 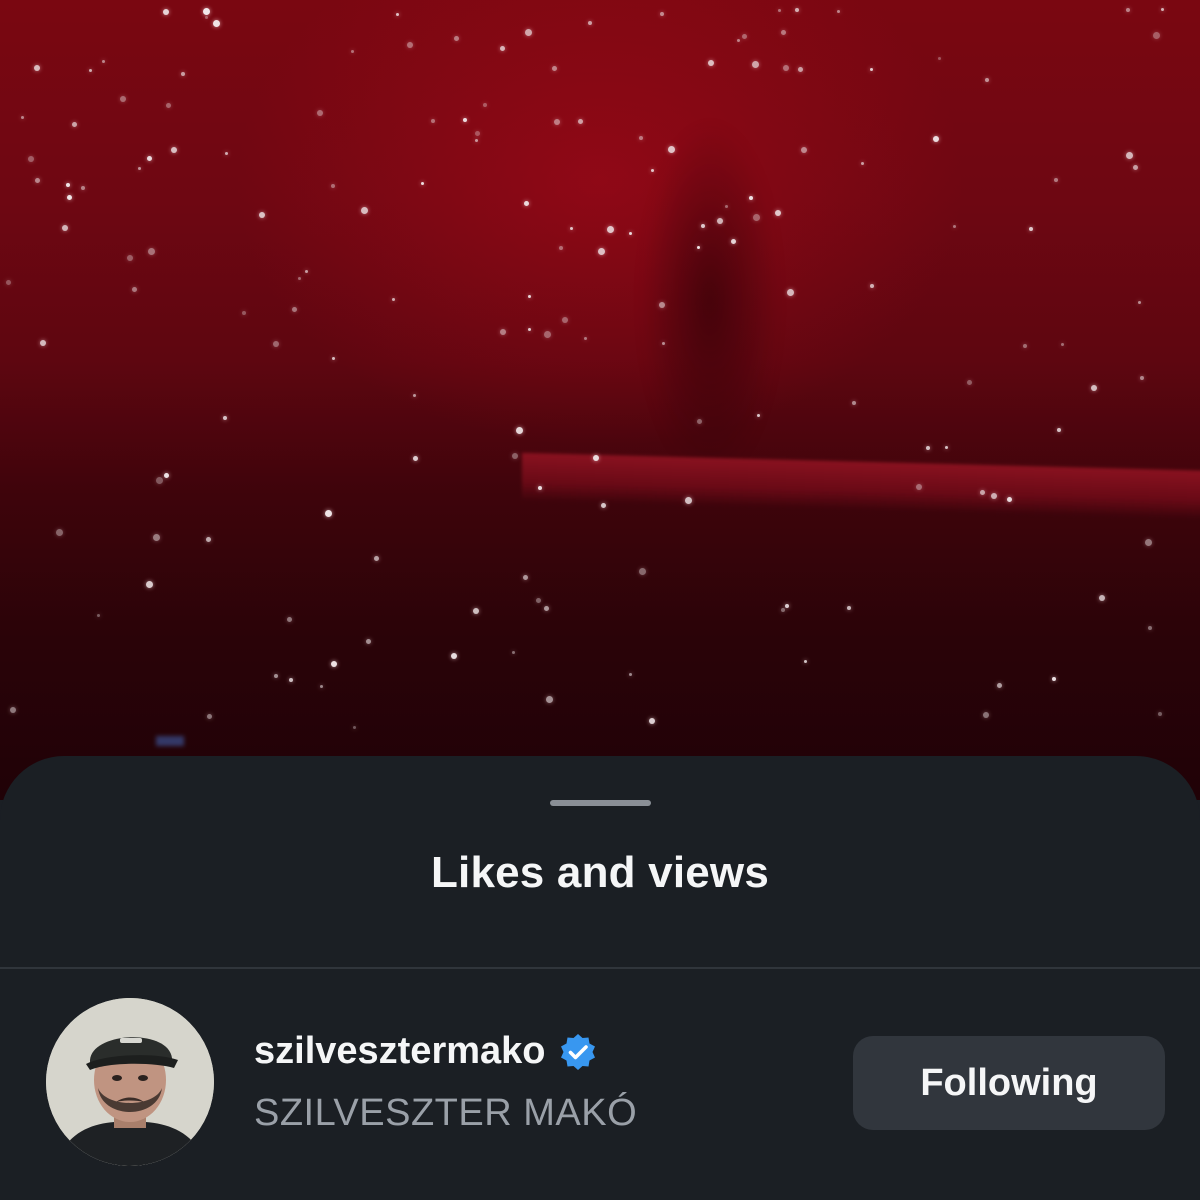 I want to click on sheet-title: Likes and views, so click(x=600, y=872).